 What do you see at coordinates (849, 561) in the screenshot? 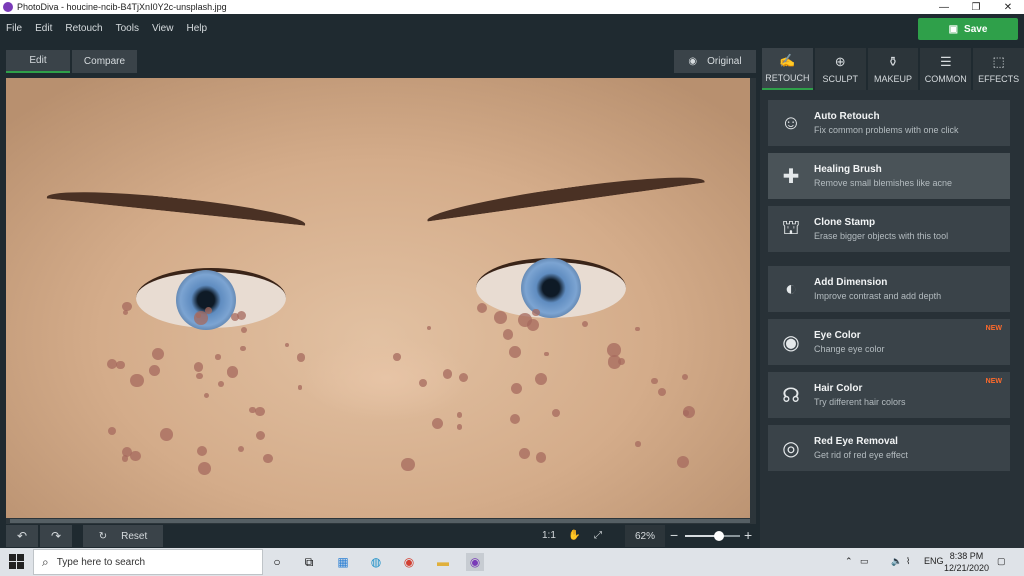
I see `show-hidden-icons: ⌃` at bounding box center [849, 561].